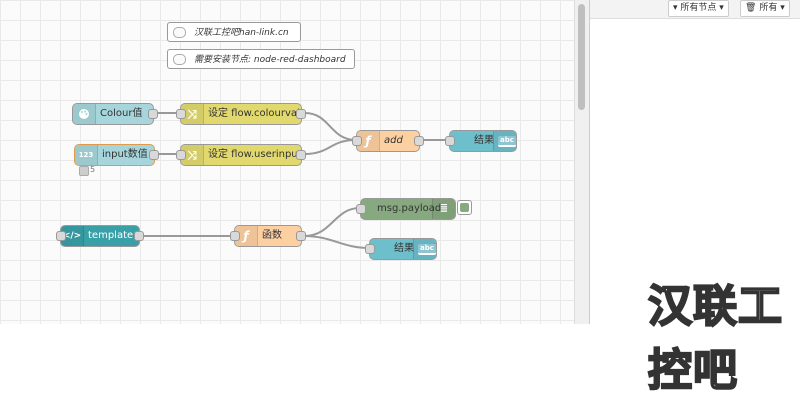  I want to click on number-icon: 123, so click(86, 155).